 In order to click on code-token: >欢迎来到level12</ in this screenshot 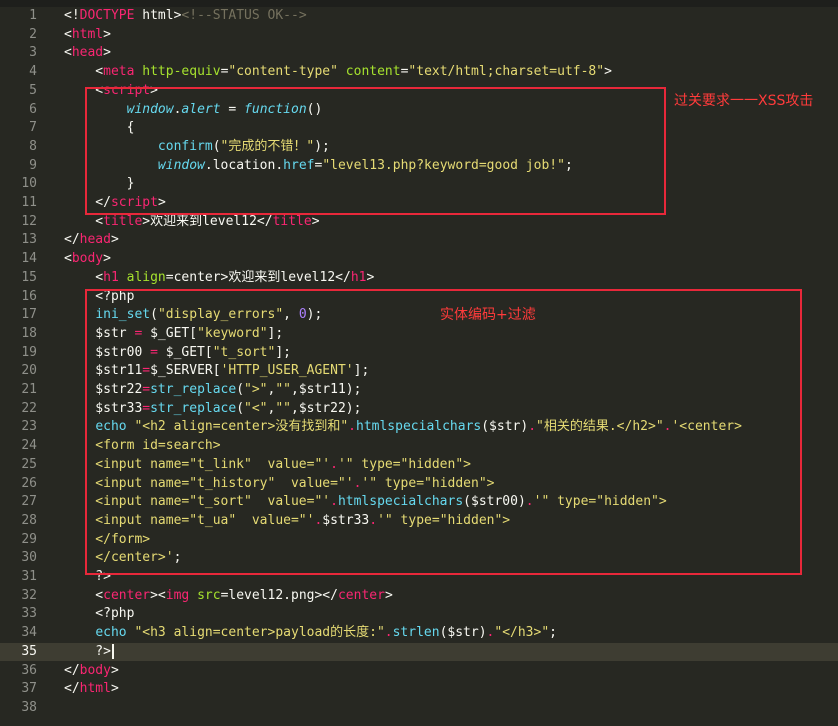, I will do `click(207, 221)`.